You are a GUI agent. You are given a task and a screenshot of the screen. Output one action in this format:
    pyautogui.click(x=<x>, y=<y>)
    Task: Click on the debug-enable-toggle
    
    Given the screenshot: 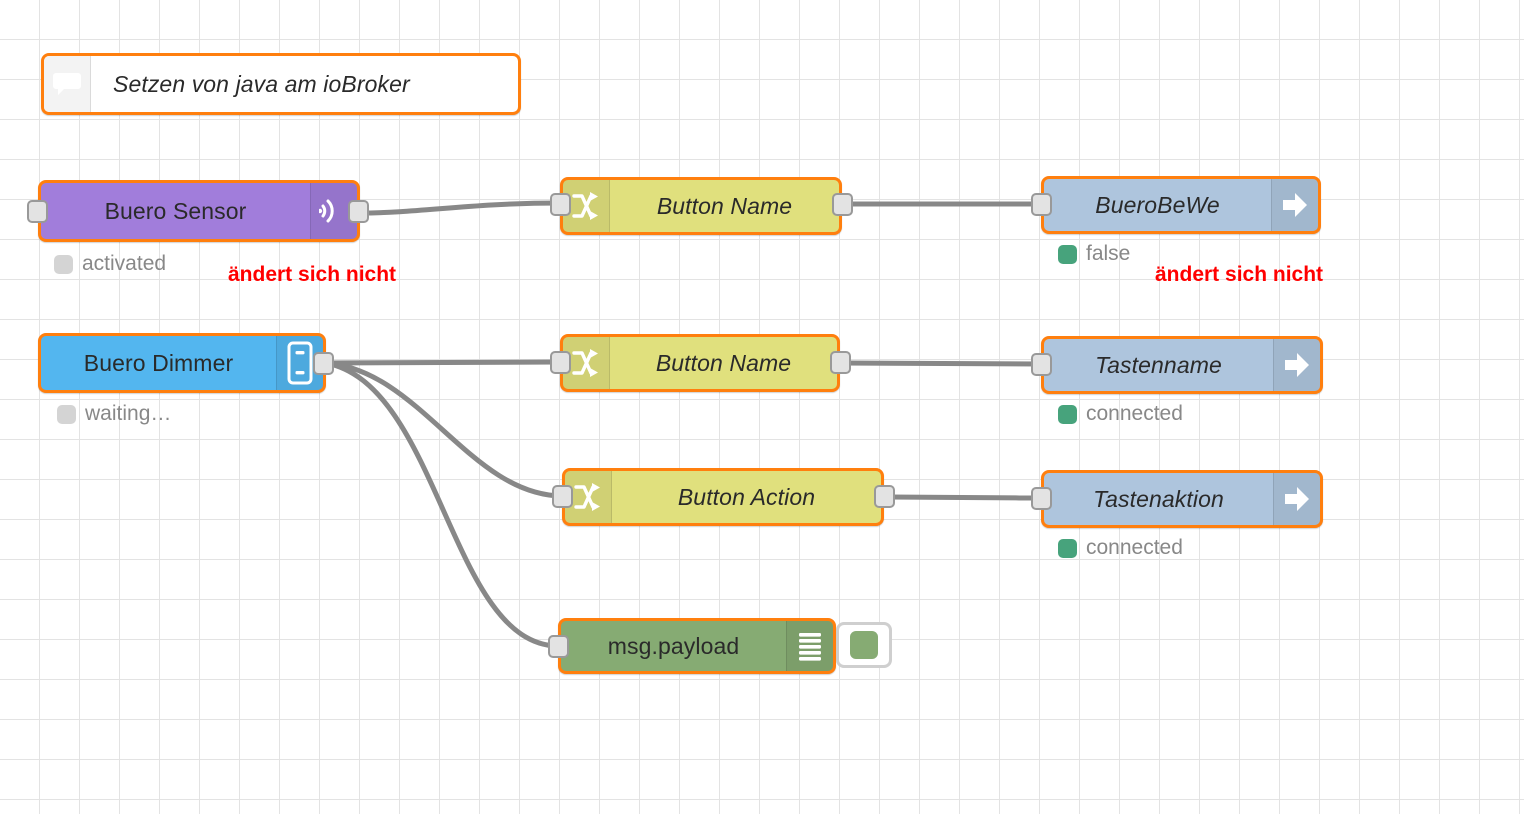 What is the action you would take?
    pyautogui.click(x=864, y=645)
    